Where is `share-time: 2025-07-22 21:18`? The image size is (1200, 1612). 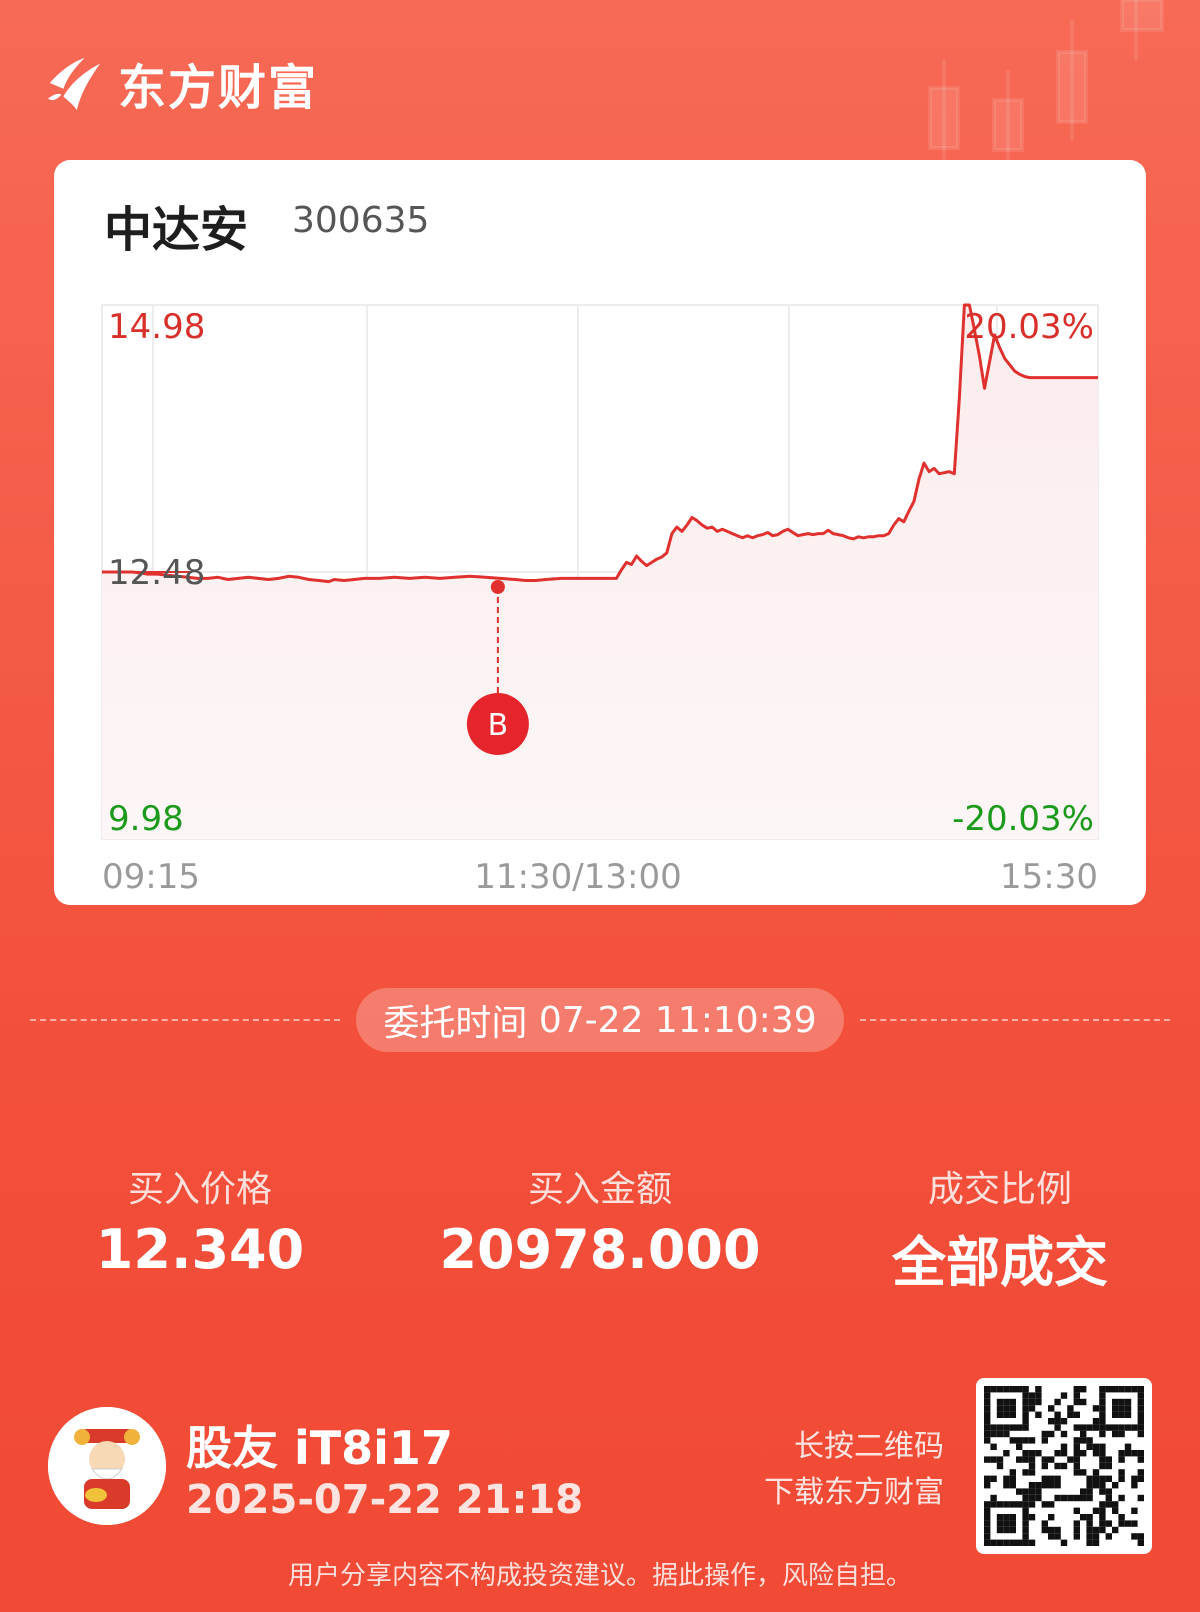
share-time: 2025-07-22 21:18 is located at coordinates (385, 1500).